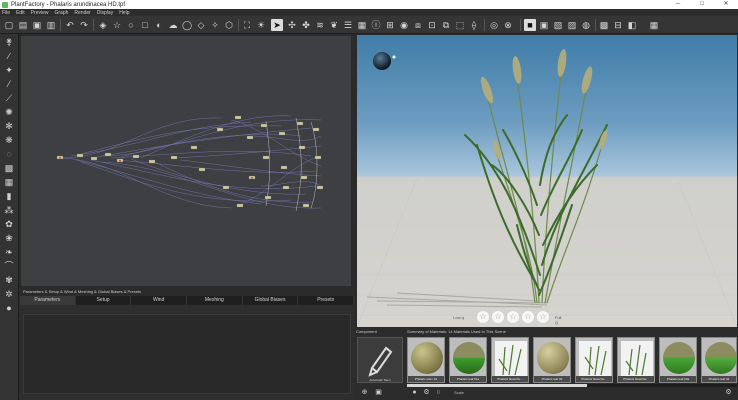  What do you see at coordinates (432, 25) in the screenshot?
I see `ruler-icon: ⊡` at bounding box center [432, 25].